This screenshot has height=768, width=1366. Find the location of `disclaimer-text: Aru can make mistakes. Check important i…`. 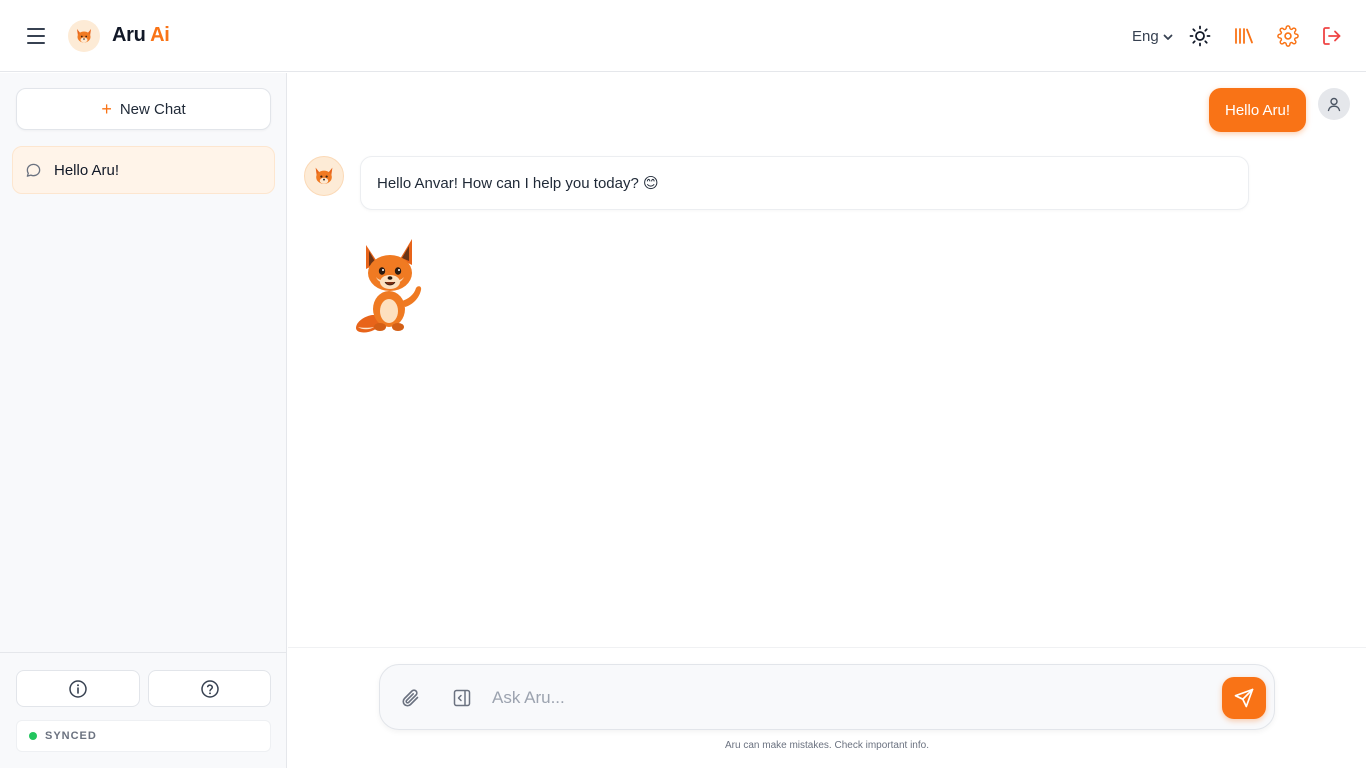

disclaimer-text: Aru can make mistakes. Check important i… is located at coordinates (827, 745).